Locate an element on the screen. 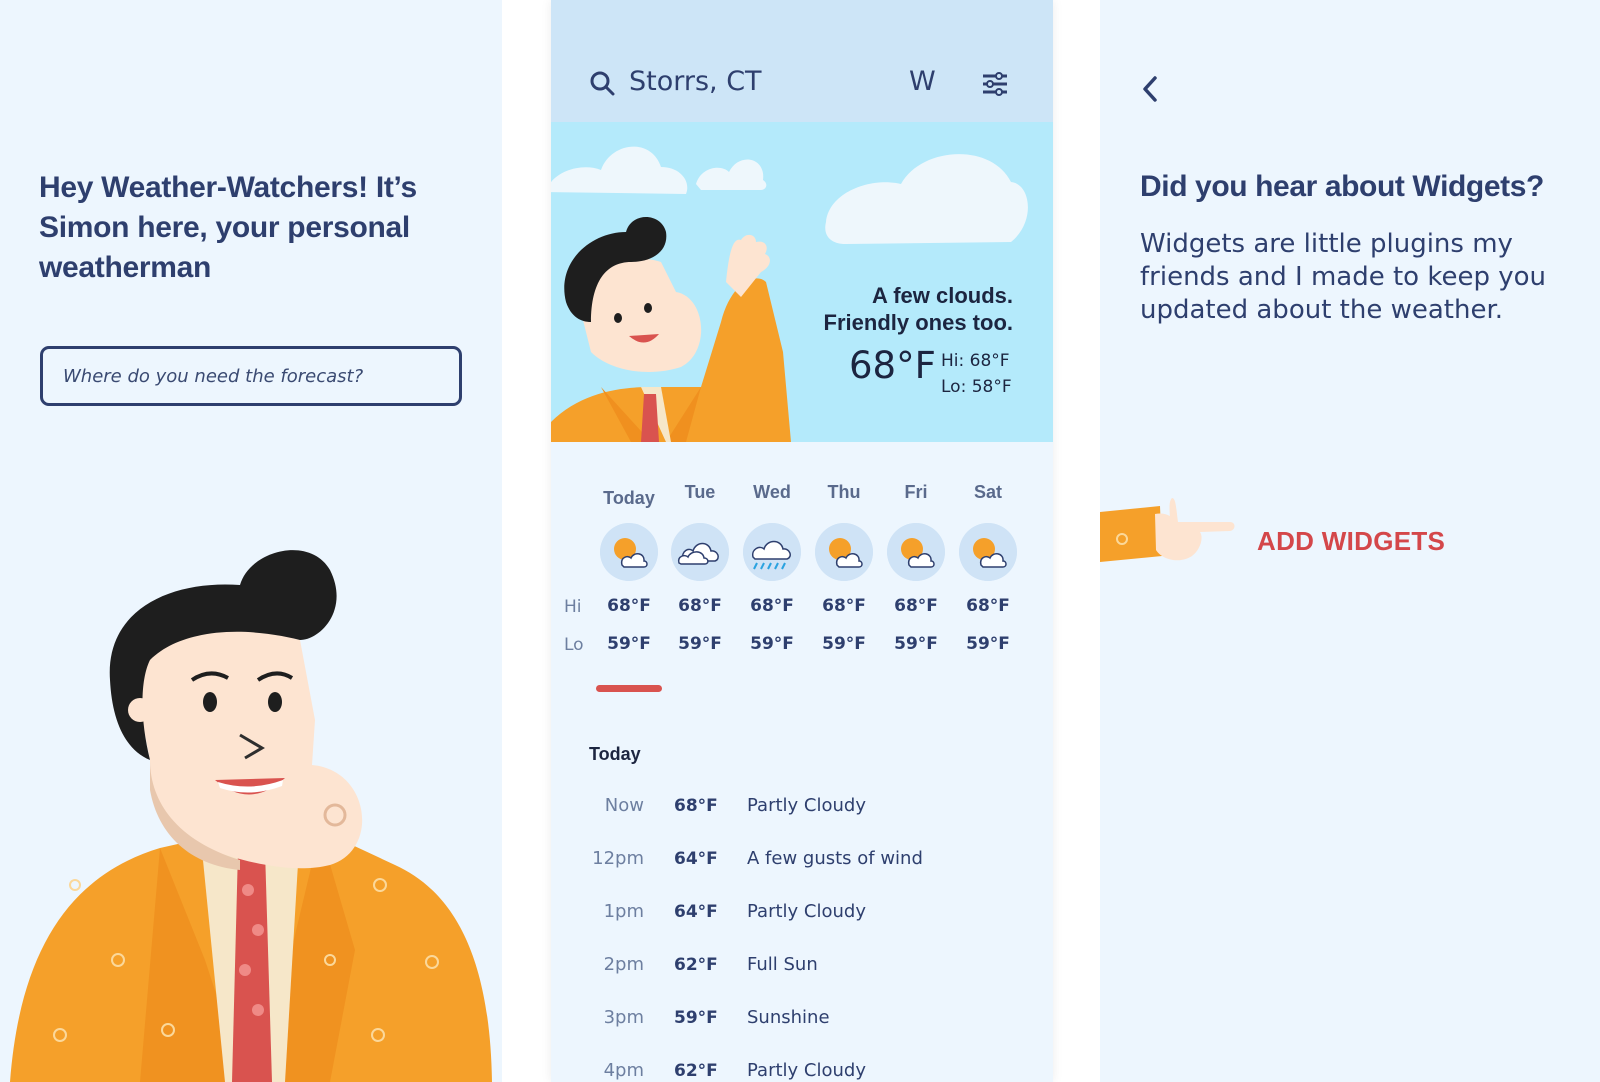 The image size is (1600, 1082). hour-time: 4pm is located at coordinates (623, 1070).